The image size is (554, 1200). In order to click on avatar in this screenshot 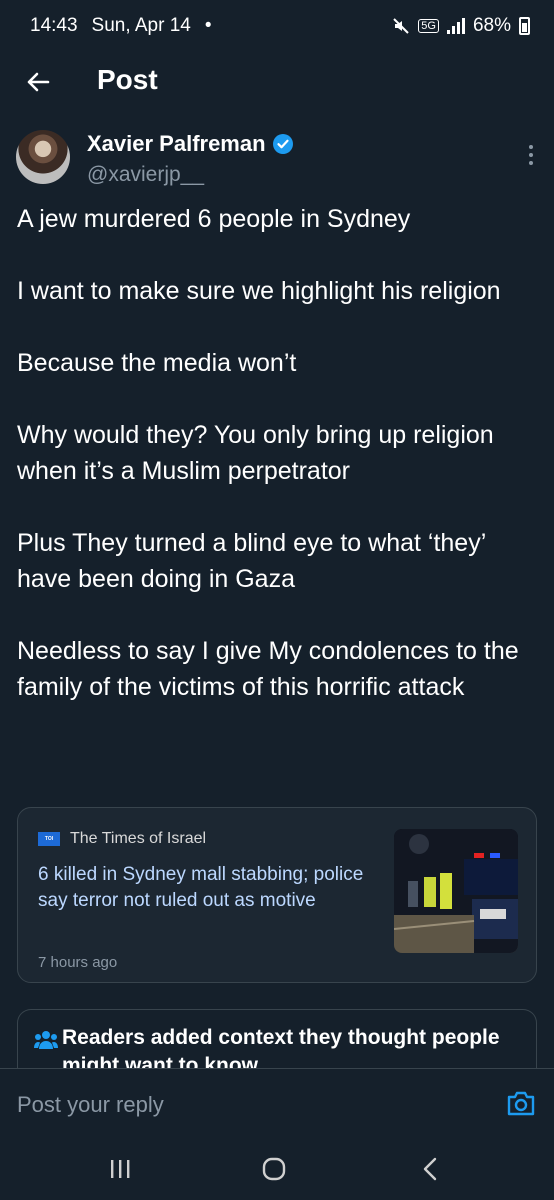, I will do `click(43, 157)`.